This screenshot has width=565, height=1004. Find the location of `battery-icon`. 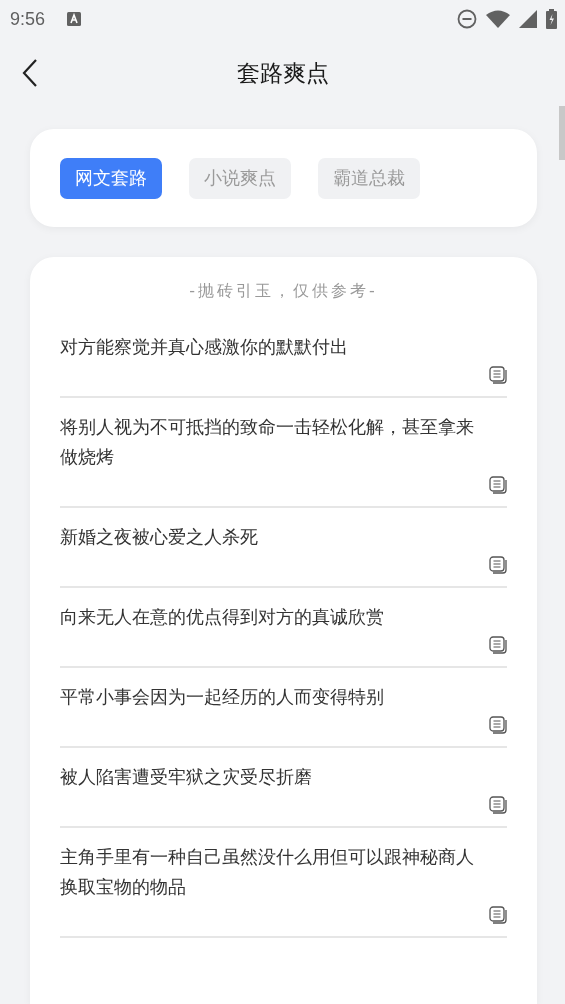

battery-icon is located at coordinates (551, 19).